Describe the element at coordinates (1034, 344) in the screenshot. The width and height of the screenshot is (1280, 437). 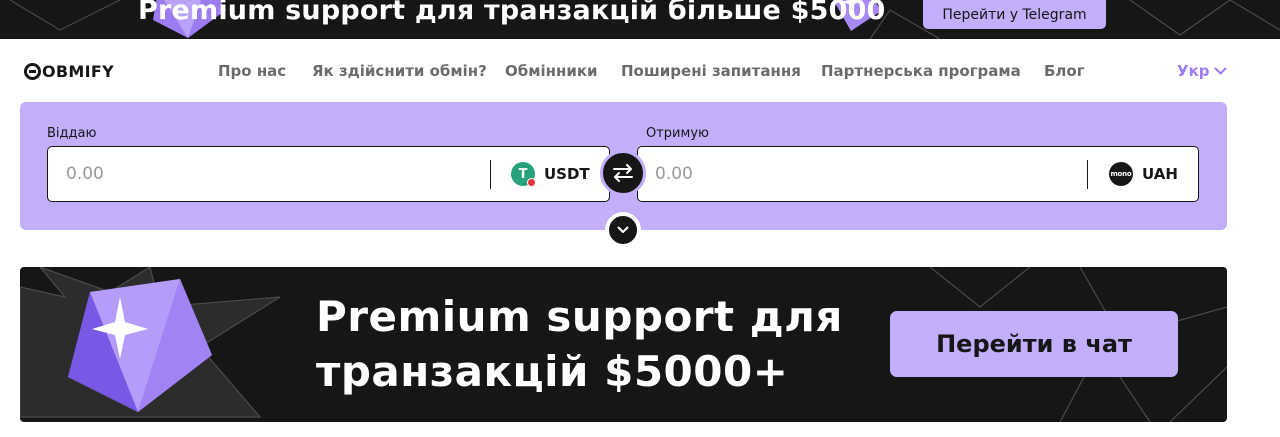
I see `go-to-chat-button: Перейти в чат` at that location.